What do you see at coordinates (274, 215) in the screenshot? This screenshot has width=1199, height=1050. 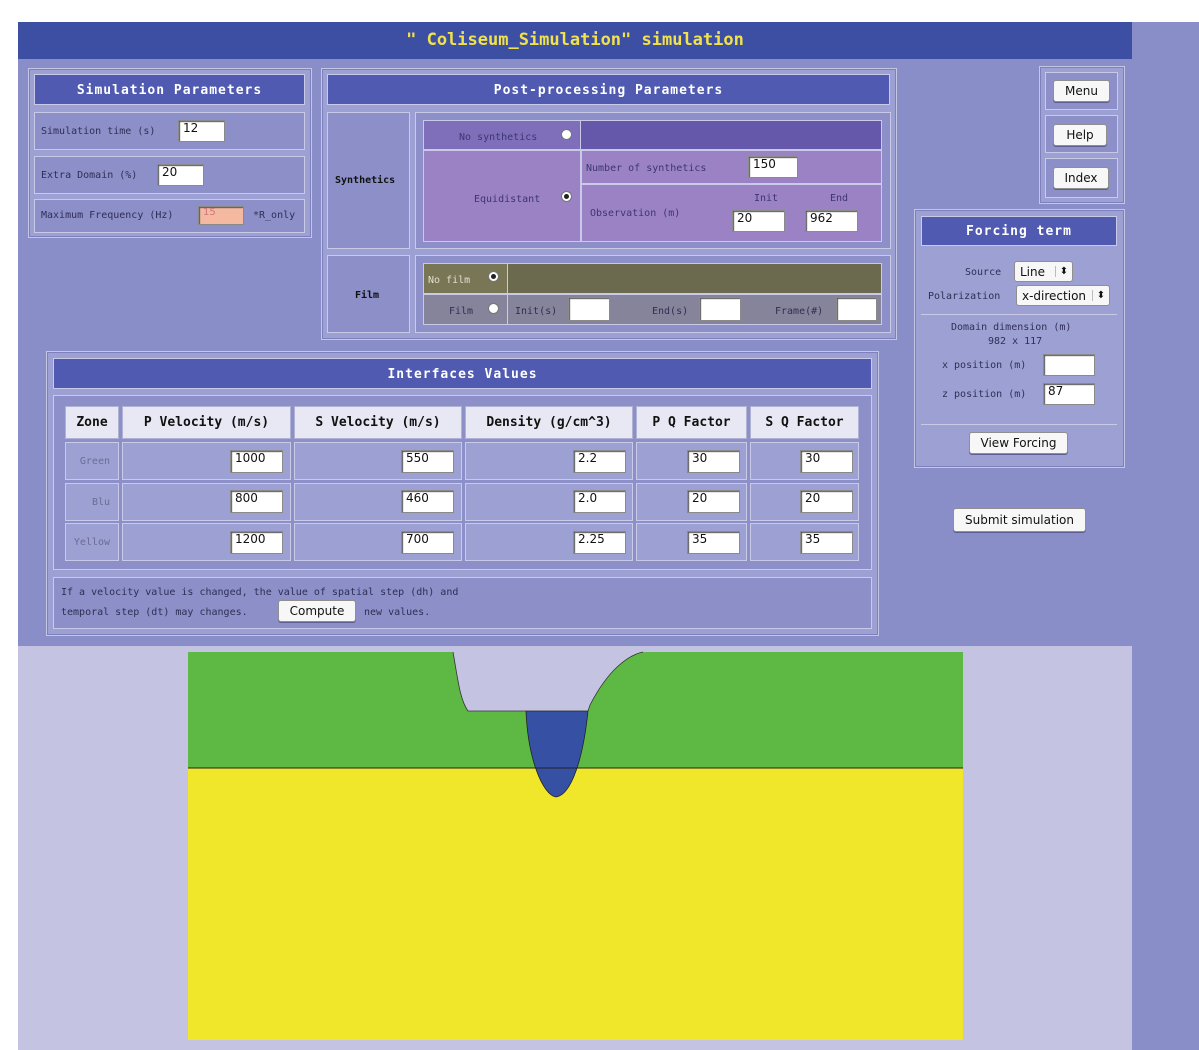 I see `max-frequency-note: *R_only` at bounding box center [274, 215].